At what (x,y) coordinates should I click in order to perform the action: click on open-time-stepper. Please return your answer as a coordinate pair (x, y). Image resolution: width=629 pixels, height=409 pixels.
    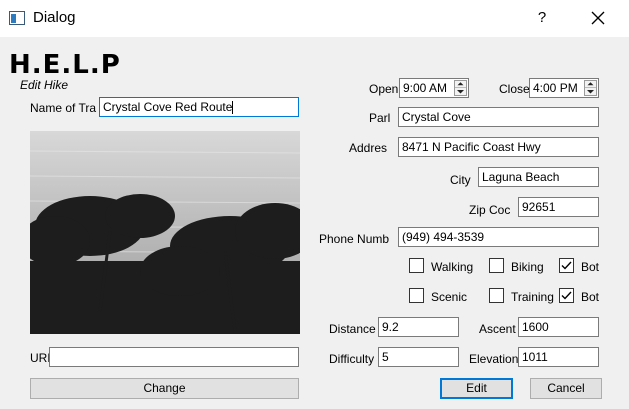
    Looking at the image, I should click on (460, 88).